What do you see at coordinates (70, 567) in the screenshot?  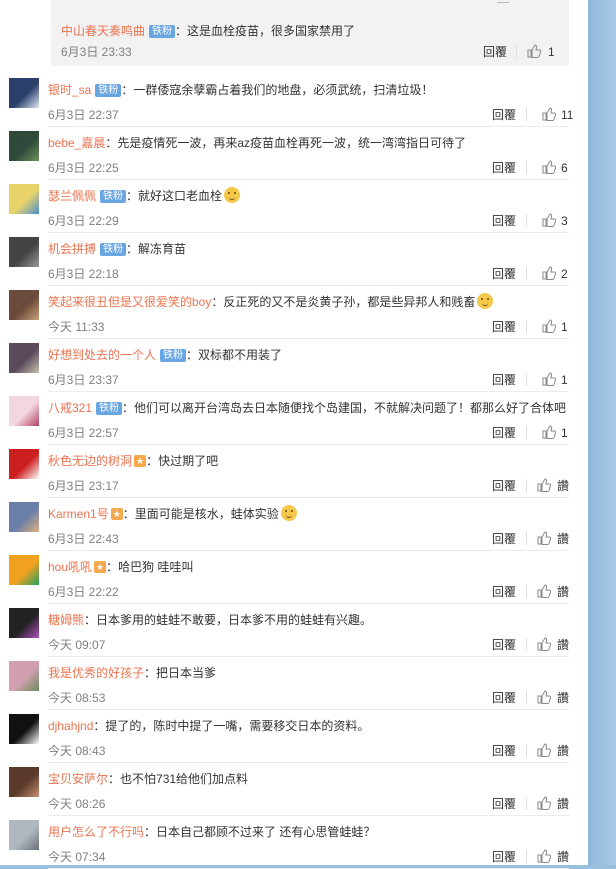 I see `comment-username: hou吼吼` at bounding box center [70, 567].